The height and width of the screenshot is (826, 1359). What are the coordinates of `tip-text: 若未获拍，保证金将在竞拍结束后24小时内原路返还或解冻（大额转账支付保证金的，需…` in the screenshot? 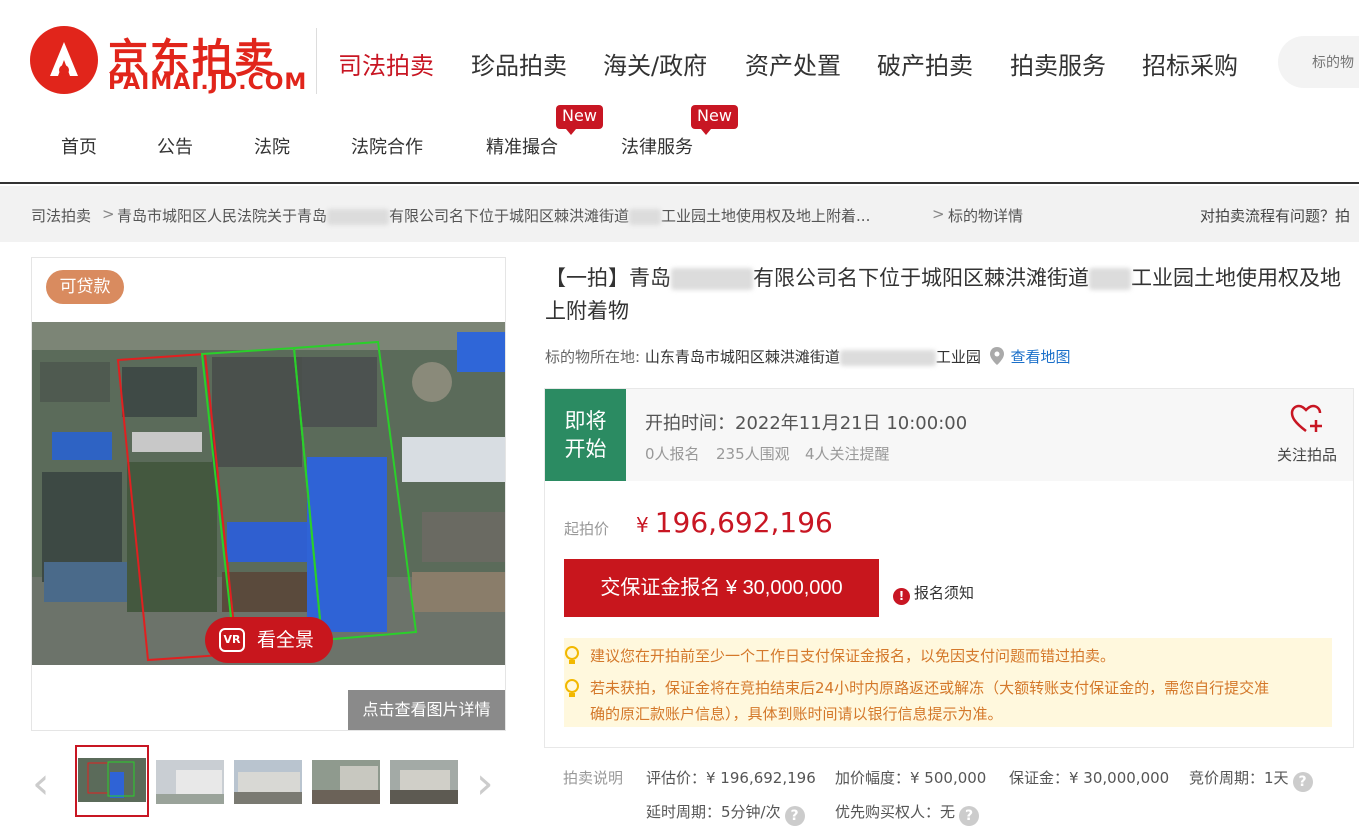 It's located at (957, 701).